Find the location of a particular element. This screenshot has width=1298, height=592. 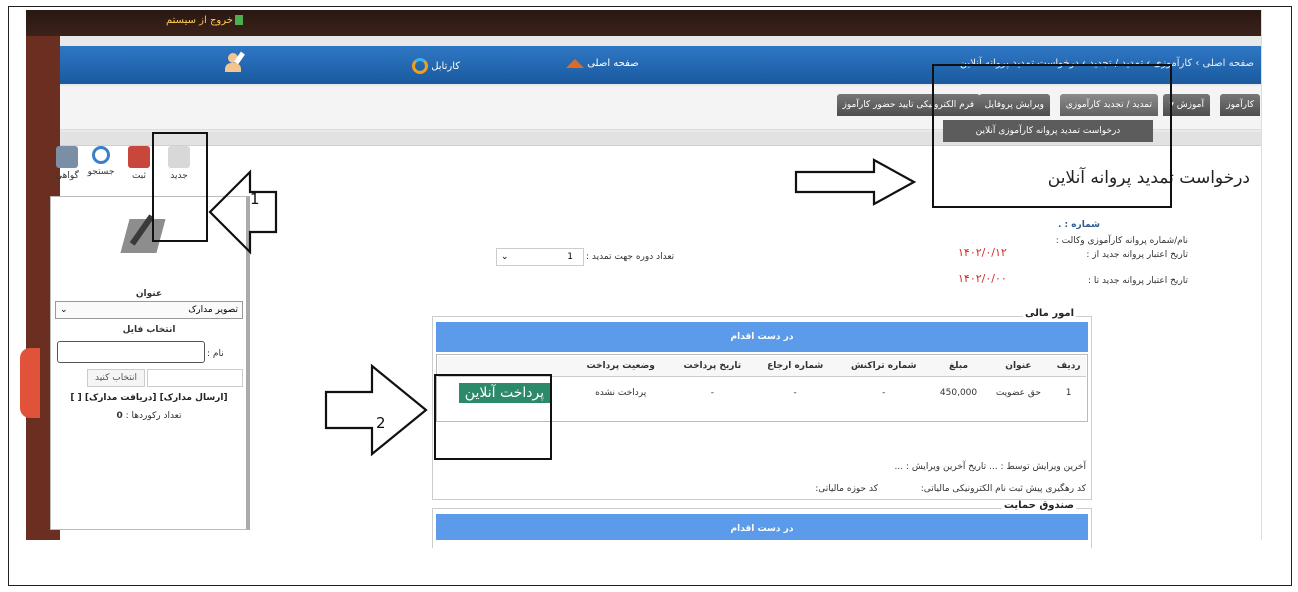

arrow-left-1-icon is located at coordinates (243, 212).